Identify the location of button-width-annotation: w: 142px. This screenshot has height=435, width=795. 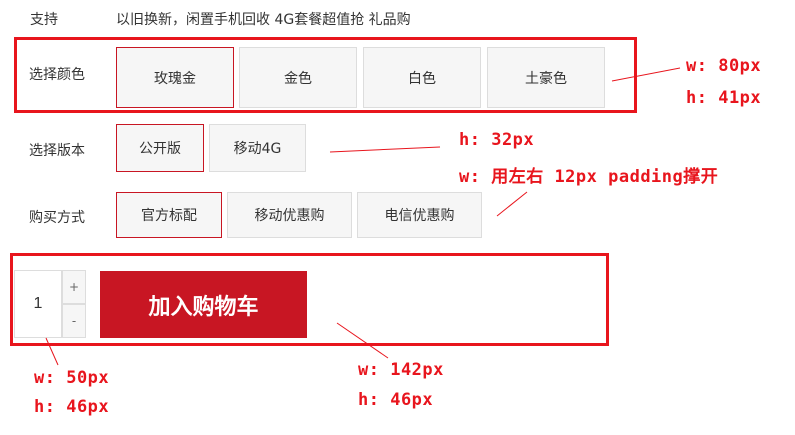
(401, 370).